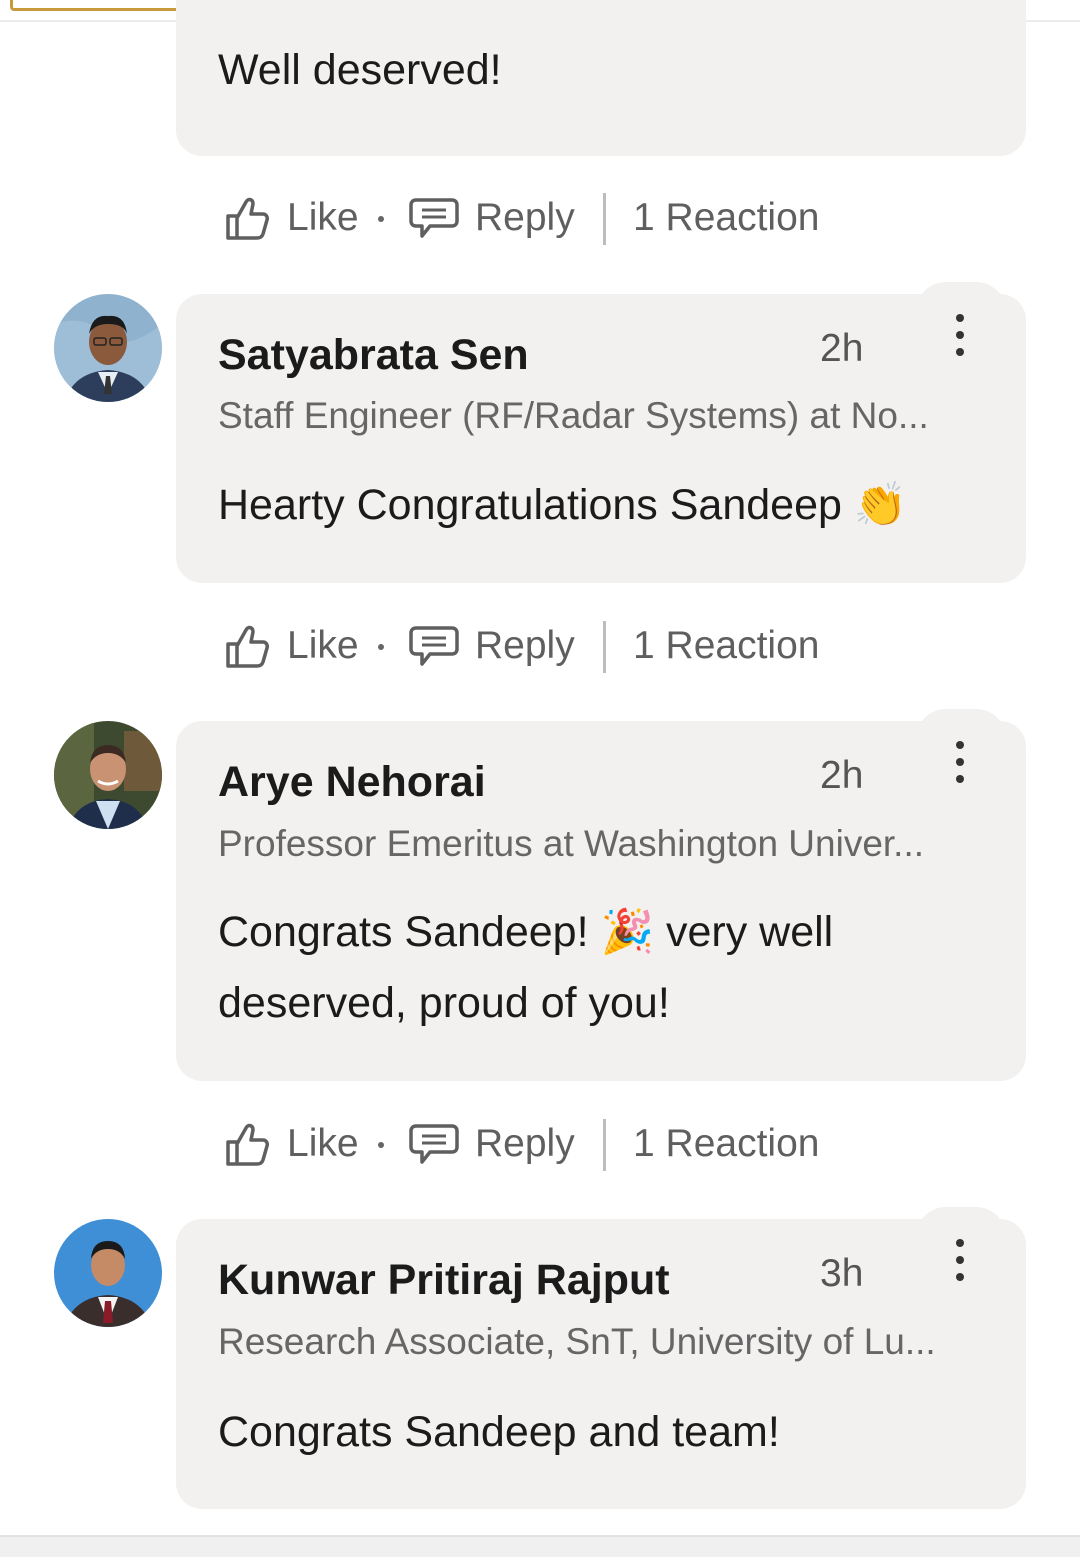 Image resolution: width=1080 pixels, height=1557 pixels. I want to click on comment-text-line: deserved, proud of you!, so click(444, 1003).